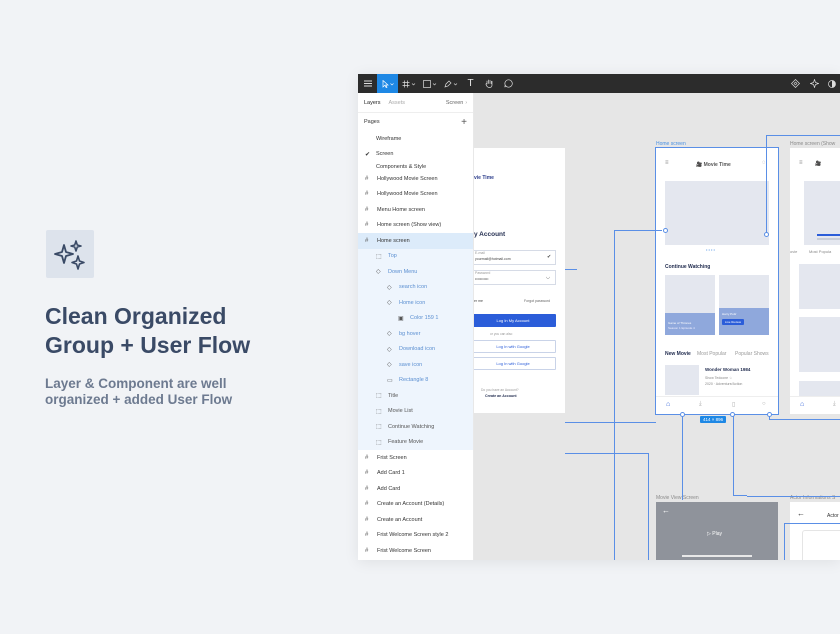 The image size is (840, 634). What do you see at coordinates (415, 474) in the screenshot?
I see `layer-item: # Add Card 1` at bounding box center [415, 474].